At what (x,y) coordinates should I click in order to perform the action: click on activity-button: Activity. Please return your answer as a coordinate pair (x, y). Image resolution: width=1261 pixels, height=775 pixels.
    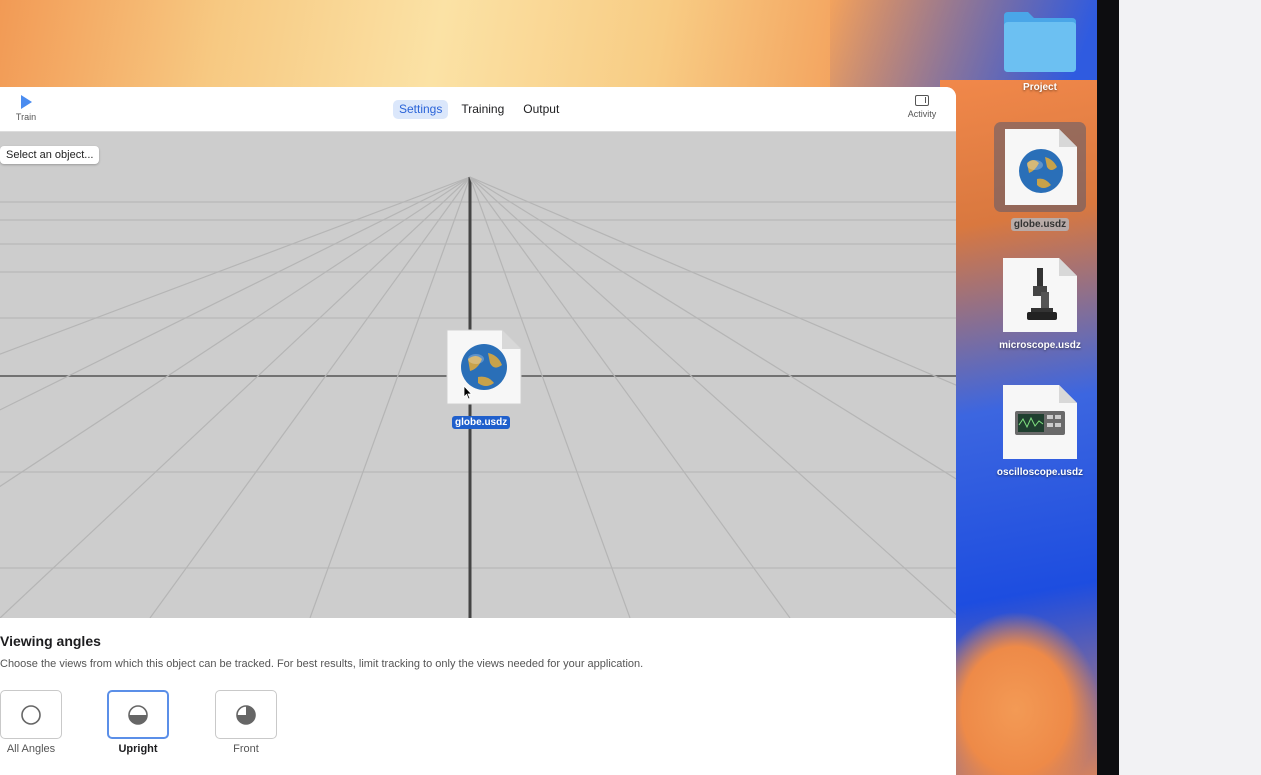
    Looking at the image, I should click on (922, 107).